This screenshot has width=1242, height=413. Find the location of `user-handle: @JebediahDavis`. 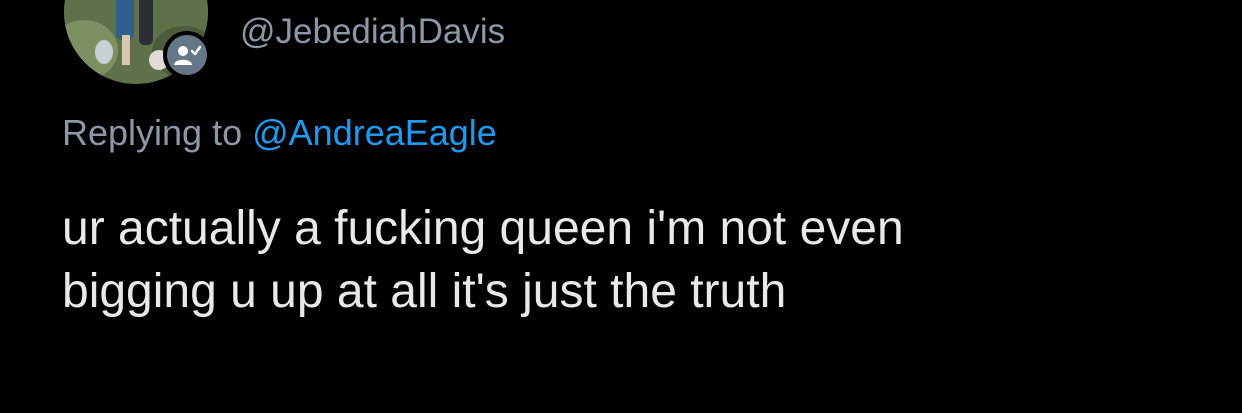

user-handle: @JebediahDavis is located at coordinates (372, 32).